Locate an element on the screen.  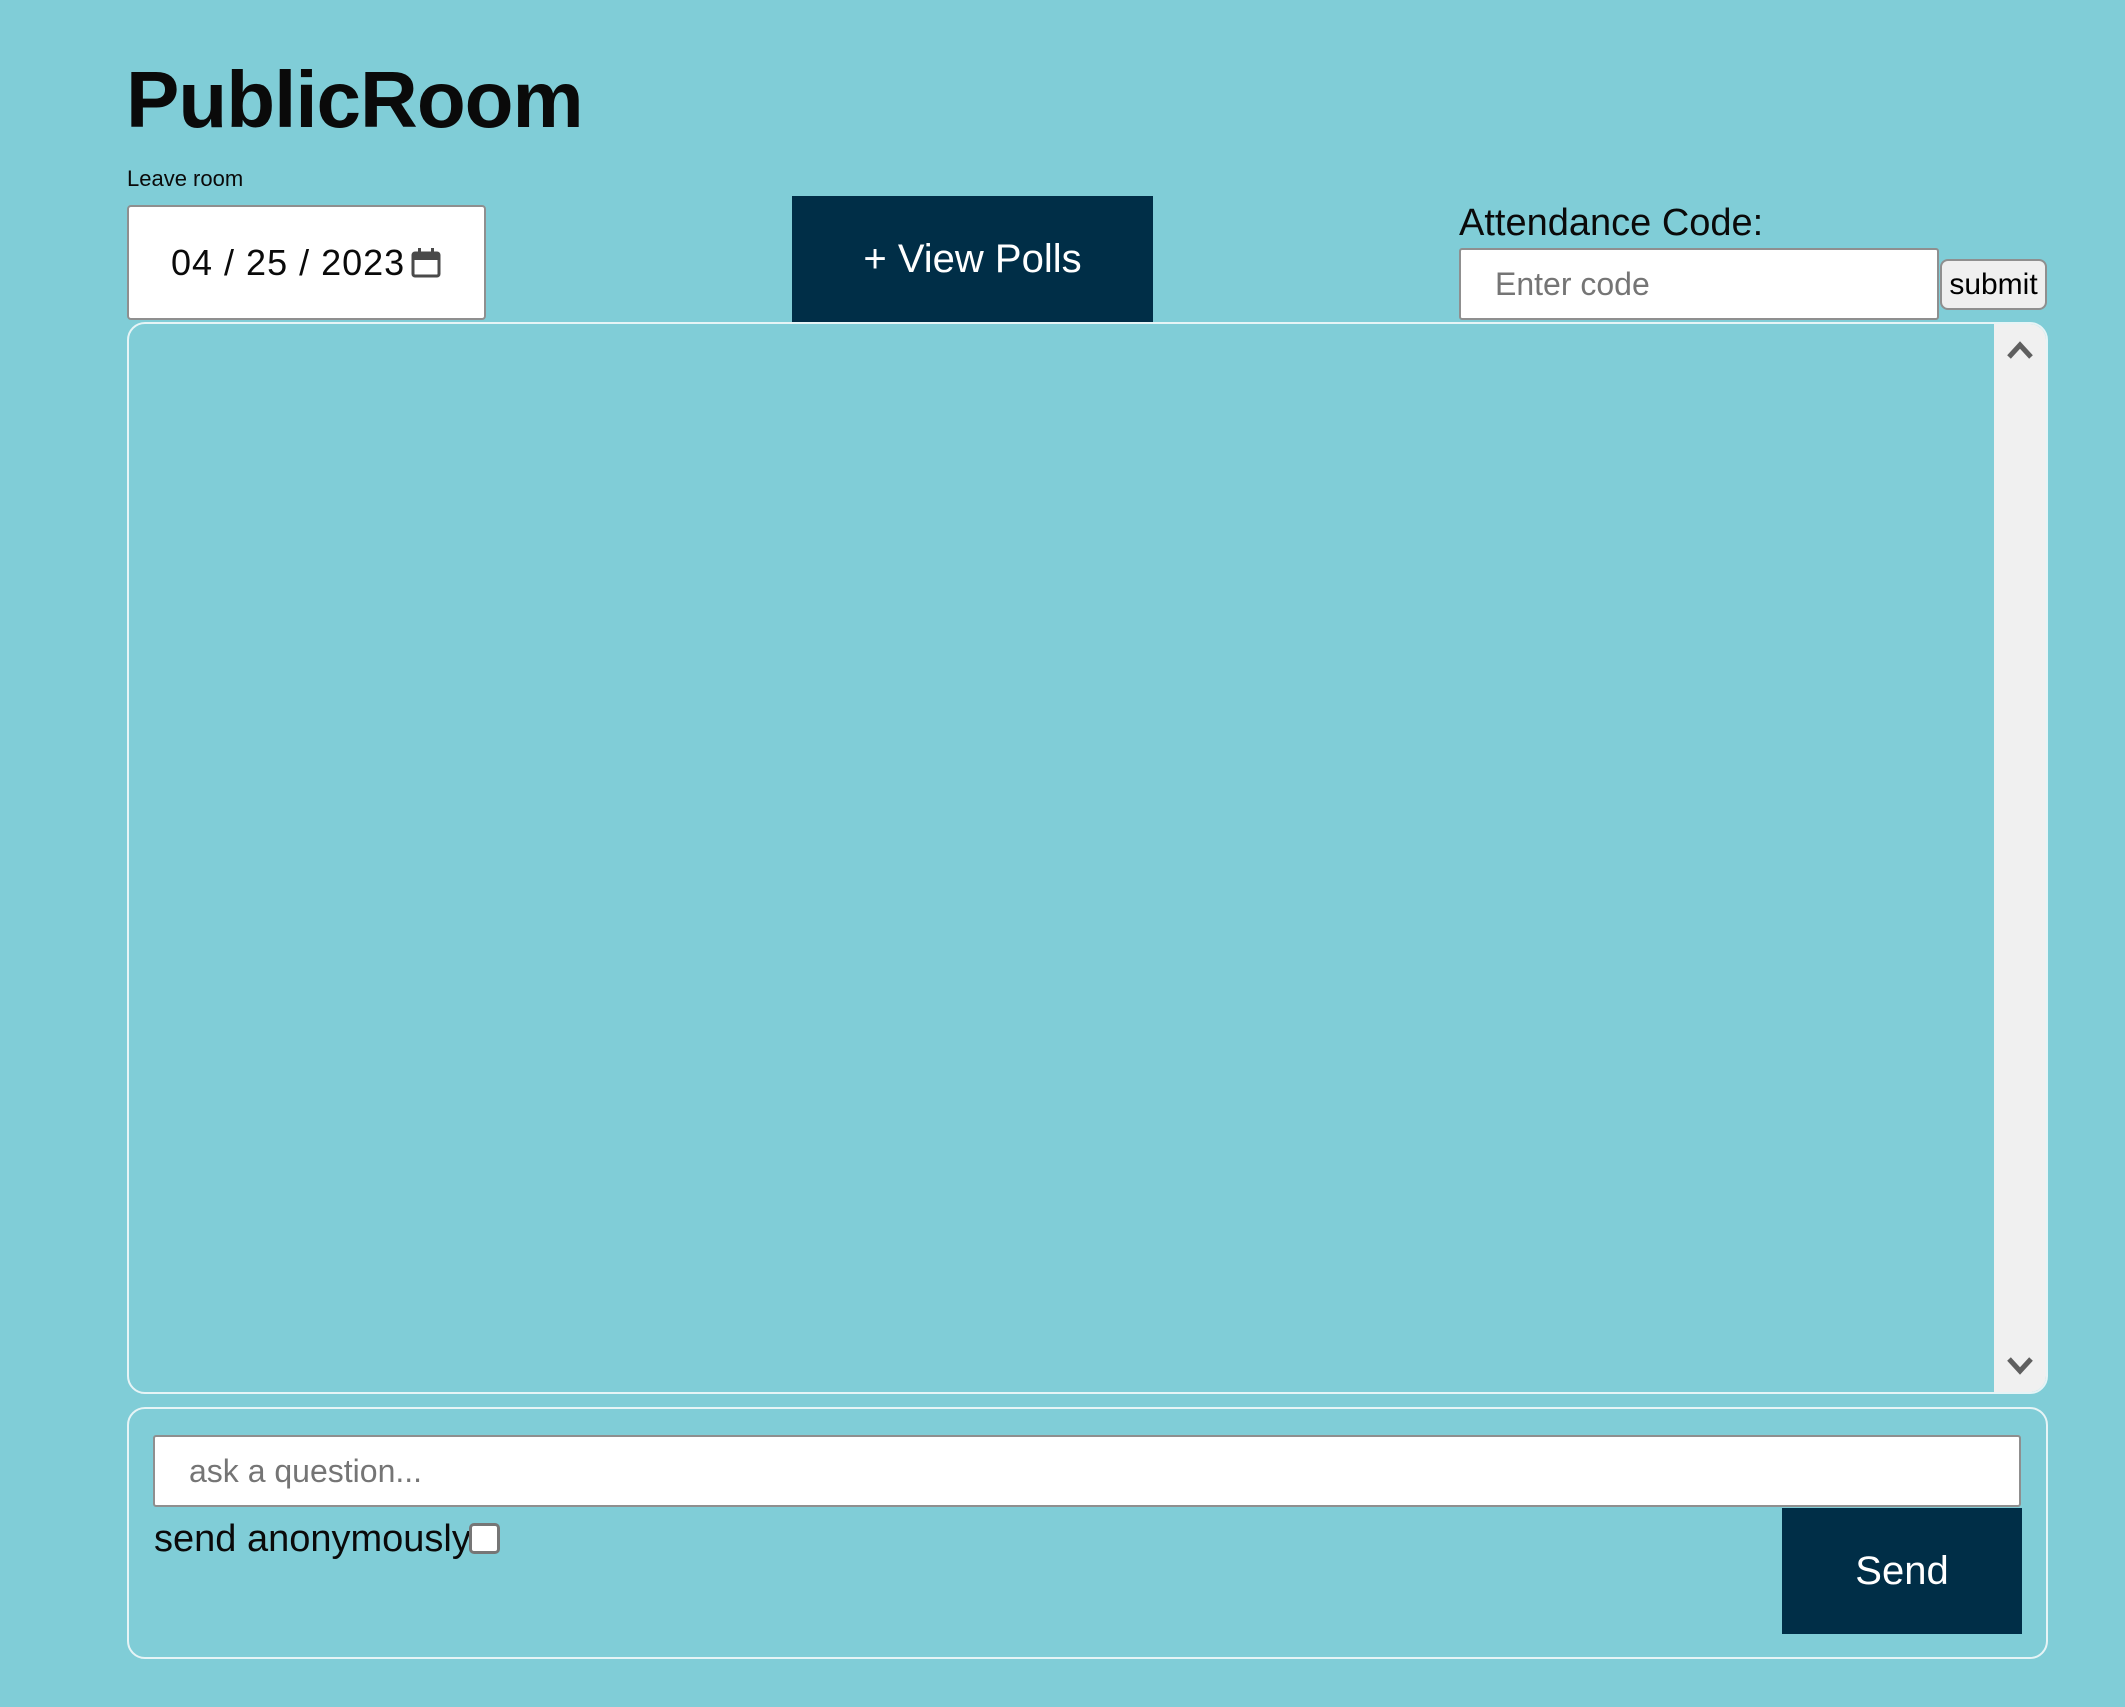
send-anonymously-label: send anonymously is located at coordinates (312, 1539).